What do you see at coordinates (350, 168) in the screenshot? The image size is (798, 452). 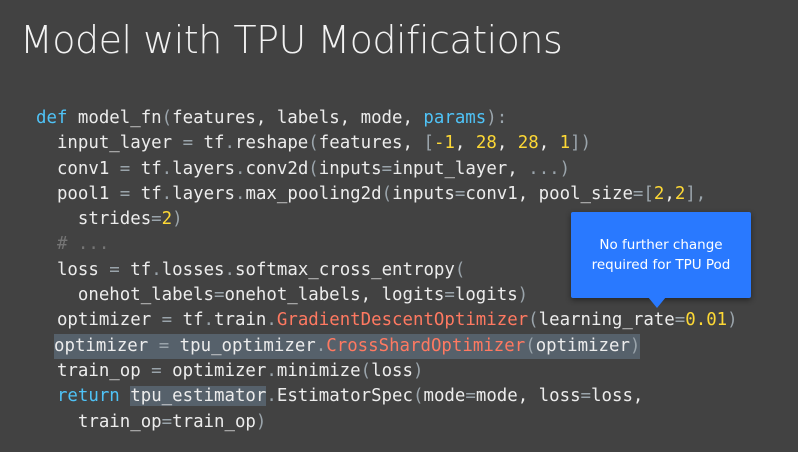 I see `code-token: inputs` at bounding box center [350, 168].